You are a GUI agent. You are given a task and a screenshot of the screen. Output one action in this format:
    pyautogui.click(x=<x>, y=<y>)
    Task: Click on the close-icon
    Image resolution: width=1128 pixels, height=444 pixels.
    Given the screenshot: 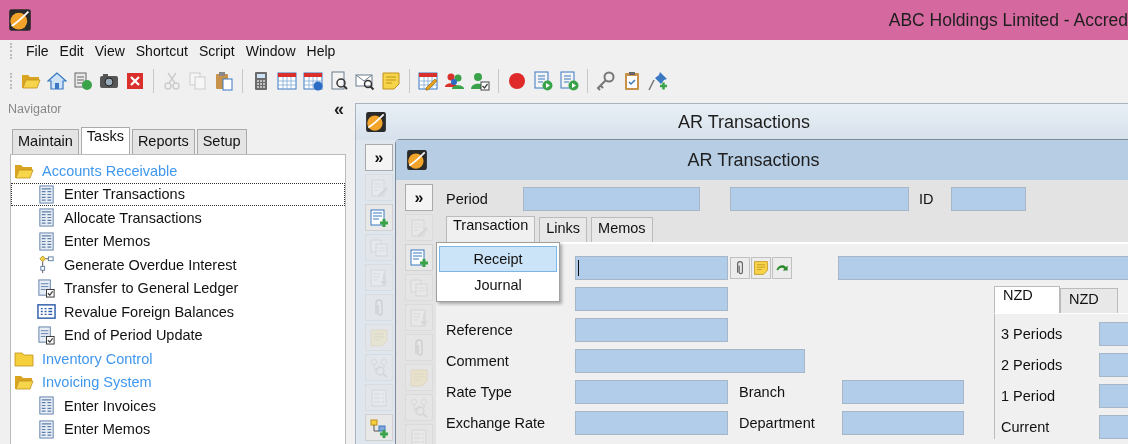 What is the action you would take?
    pyautogui.click(x=135, y=81)
    